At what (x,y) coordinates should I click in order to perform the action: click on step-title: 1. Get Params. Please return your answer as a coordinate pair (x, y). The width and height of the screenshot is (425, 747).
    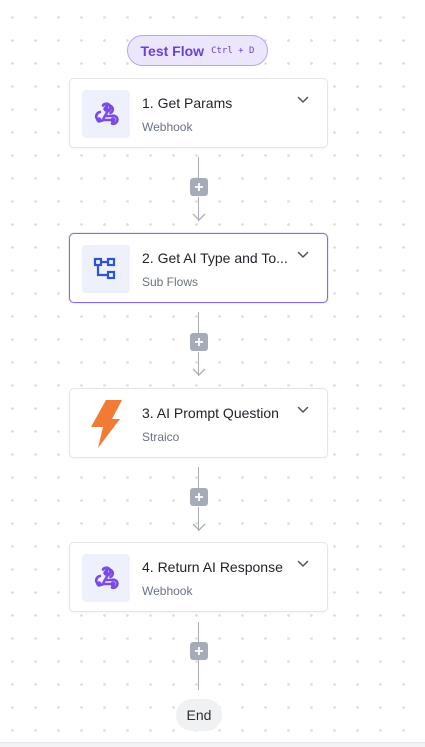
    Looking at the image, I should click on (187, 103).